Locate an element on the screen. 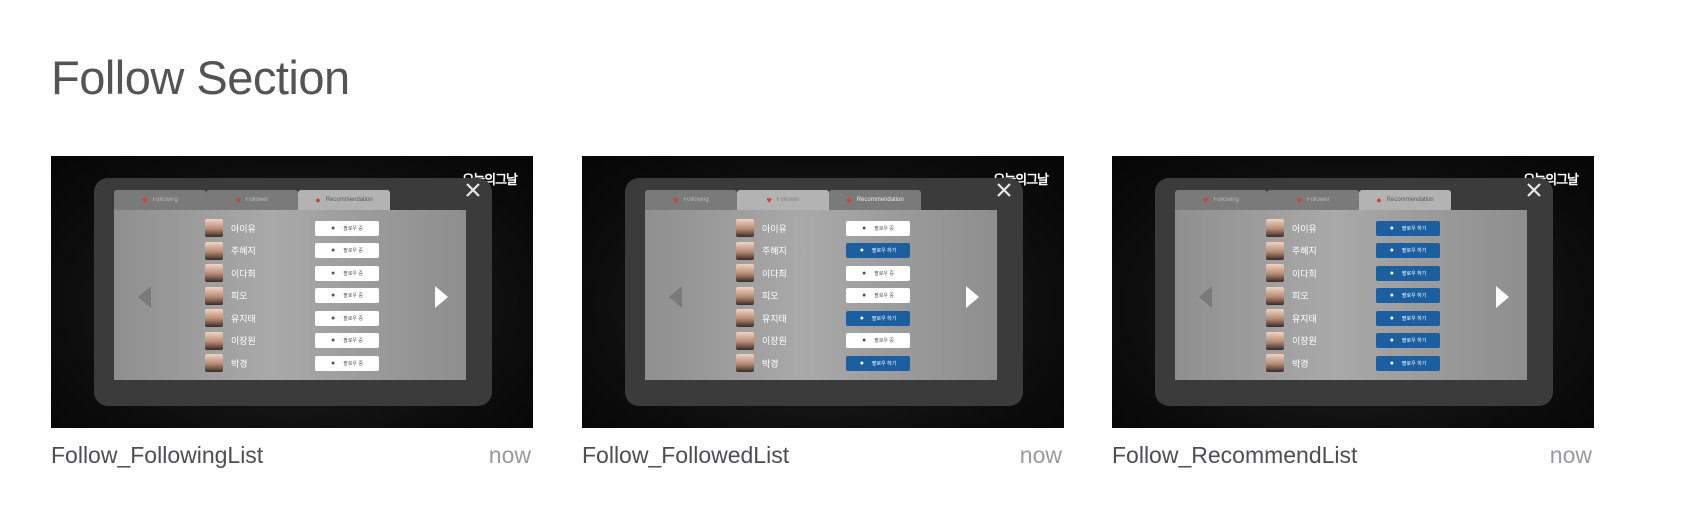 The height and width of the screenshot is (532, 1686). card-title: Follow_FollowedList is located at coordinates (685, 455).